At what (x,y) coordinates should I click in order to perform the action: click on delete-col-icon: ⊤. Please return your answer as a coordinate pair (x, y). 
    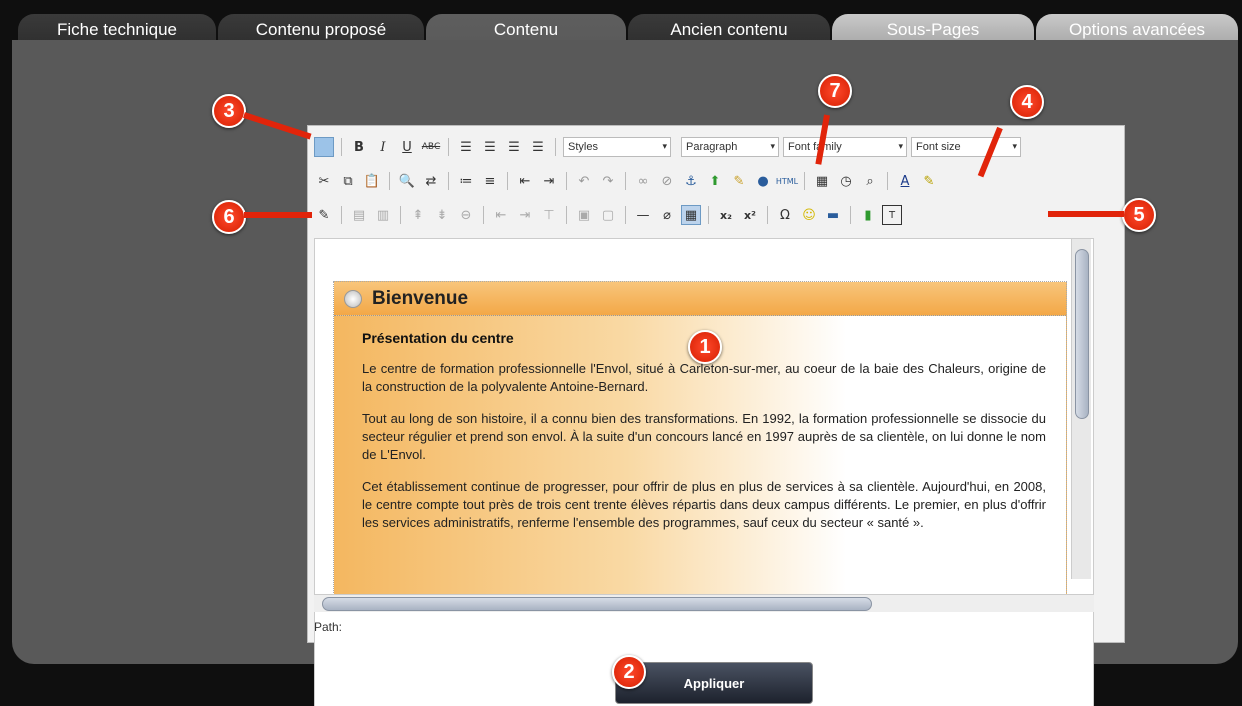
    Looking at the image, I should click on (549, 215).